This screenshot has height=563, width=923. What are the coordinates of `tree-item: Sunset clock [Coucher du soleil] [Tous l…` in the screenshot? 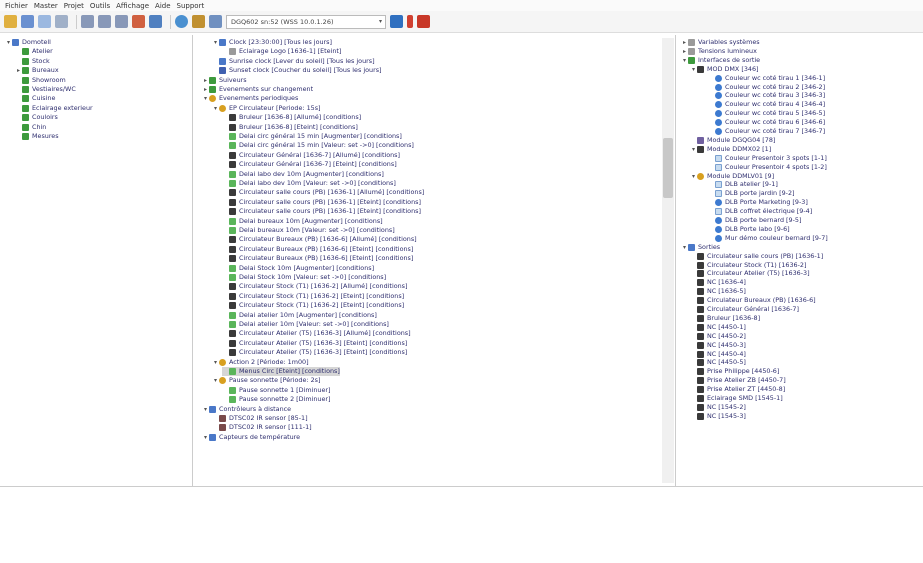 It's located at (297, 70).